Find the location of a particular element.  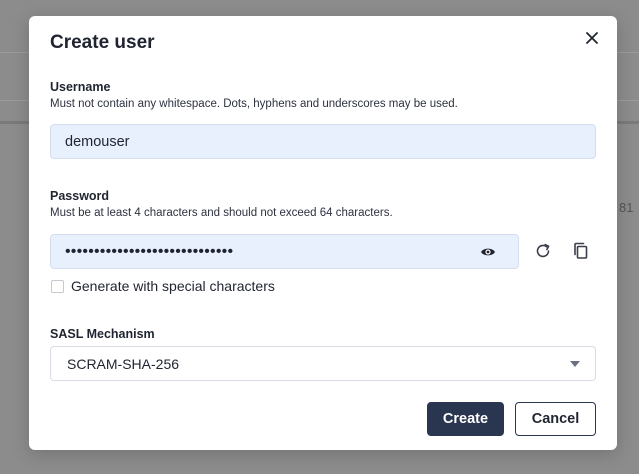

background-partial-text: 81 is located at coordinates (626, 207).